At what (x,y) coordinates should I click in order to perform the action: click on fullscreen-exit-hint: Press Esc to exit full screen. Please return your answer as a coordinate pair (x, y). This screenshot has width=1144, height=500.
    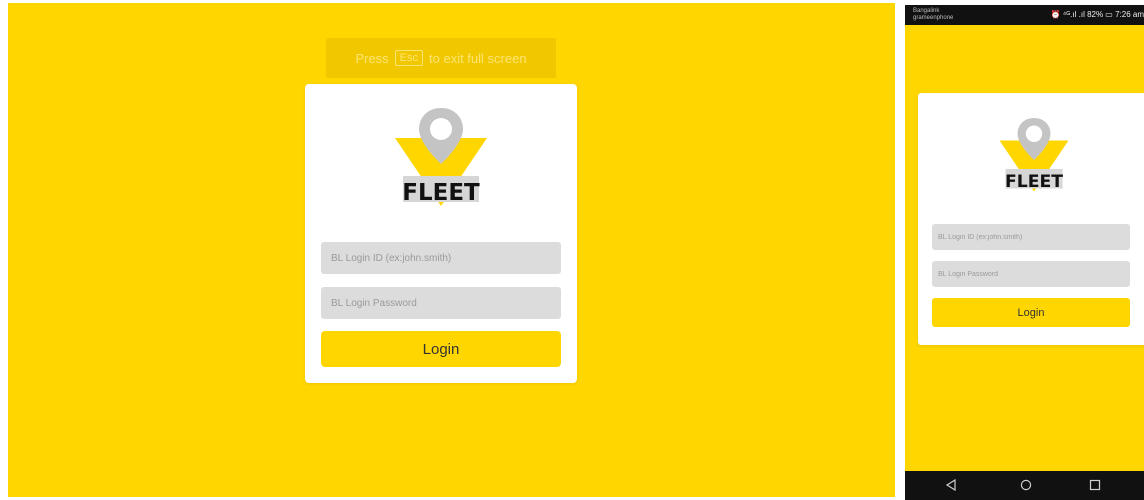
    Looking at the image, I should click on (441, 58).